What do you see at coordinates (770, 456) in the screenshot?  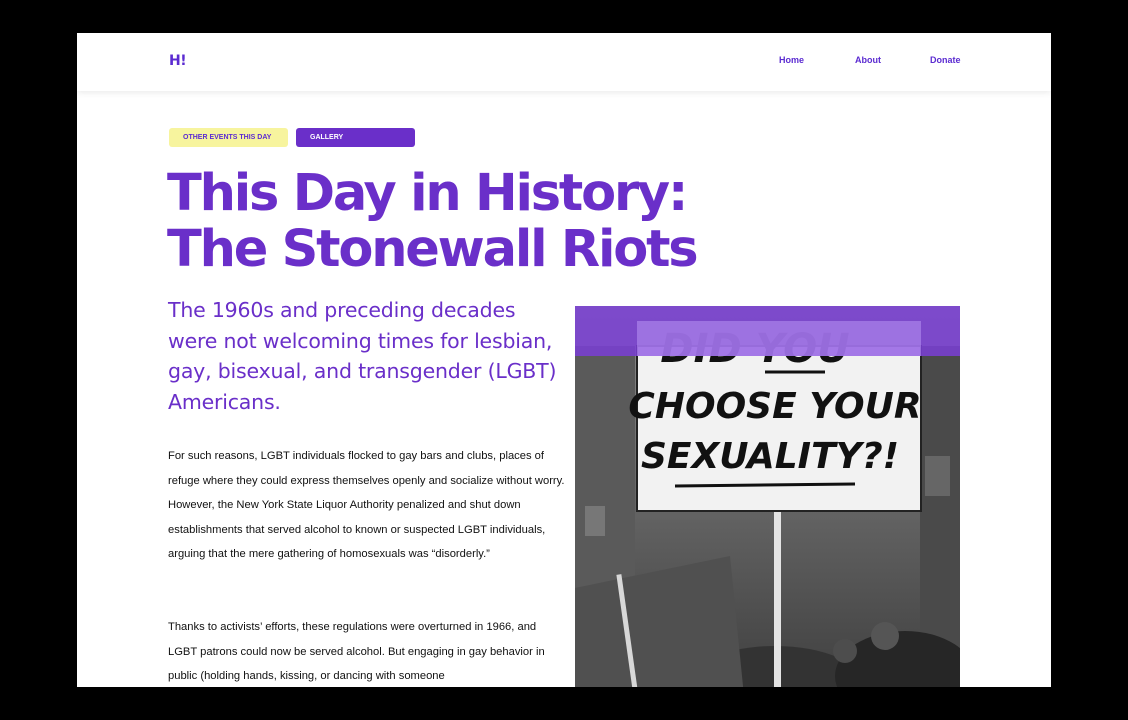 I see `sign-line-3: SEXUALITY?!` at bounding box center [770, 456].